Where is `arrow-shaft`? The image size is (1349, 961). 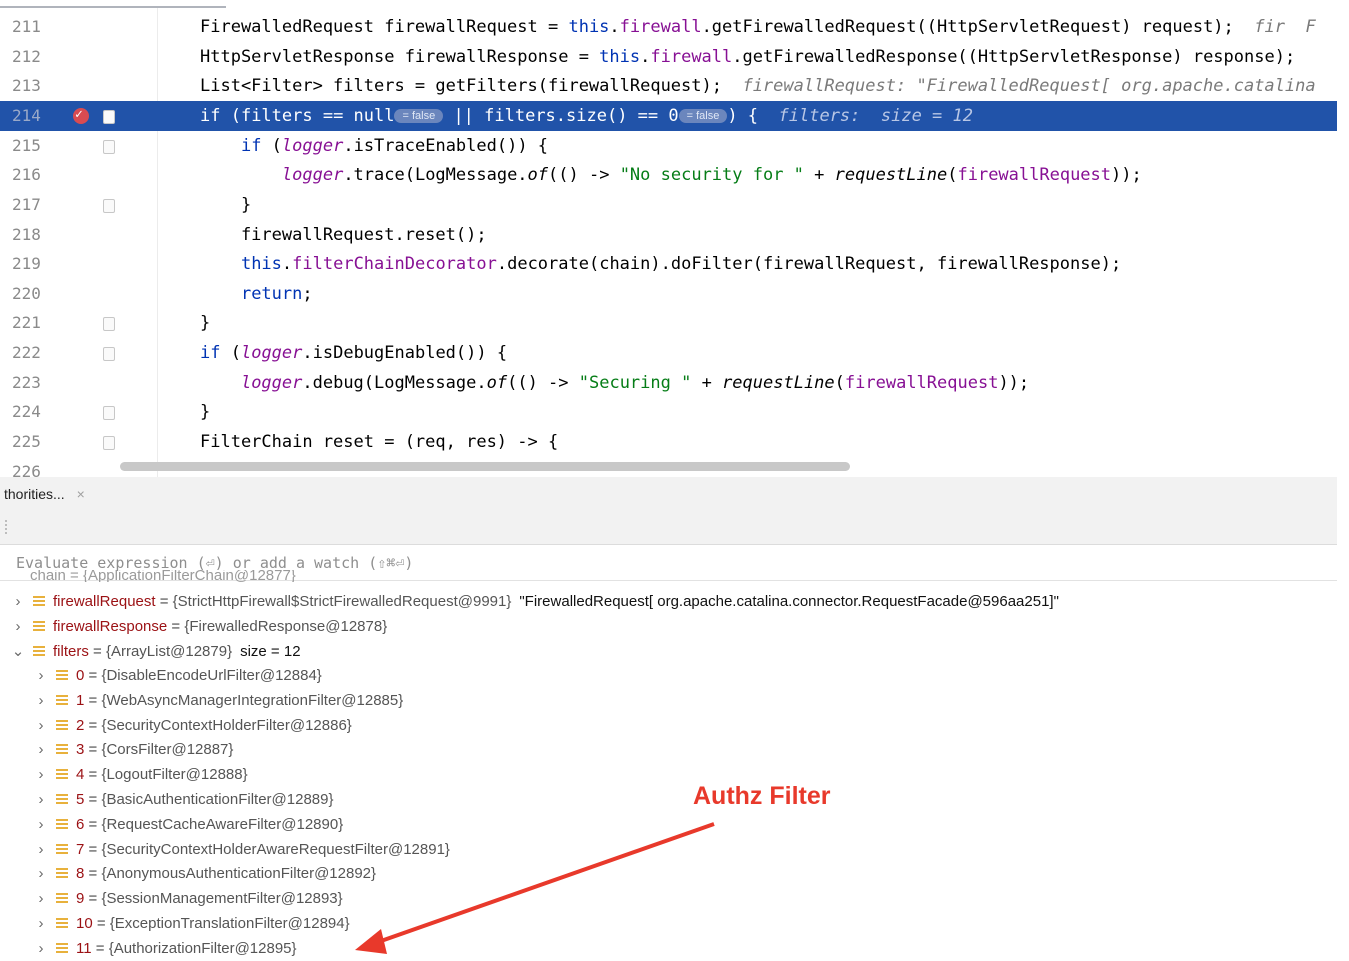
arrow-shaft is located at coordinates (546, 883).